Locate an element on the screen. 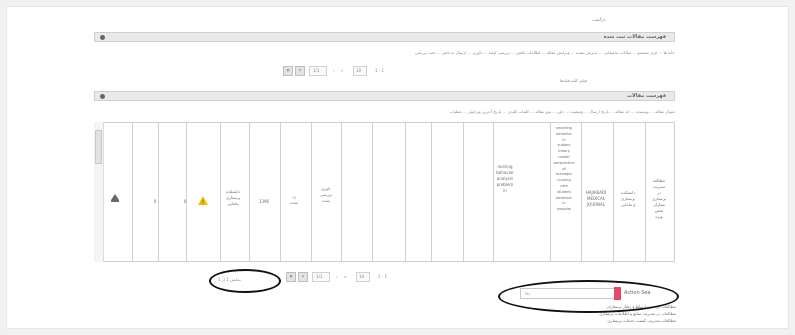  warning-mark: ! is located at coordinates (203, 202).